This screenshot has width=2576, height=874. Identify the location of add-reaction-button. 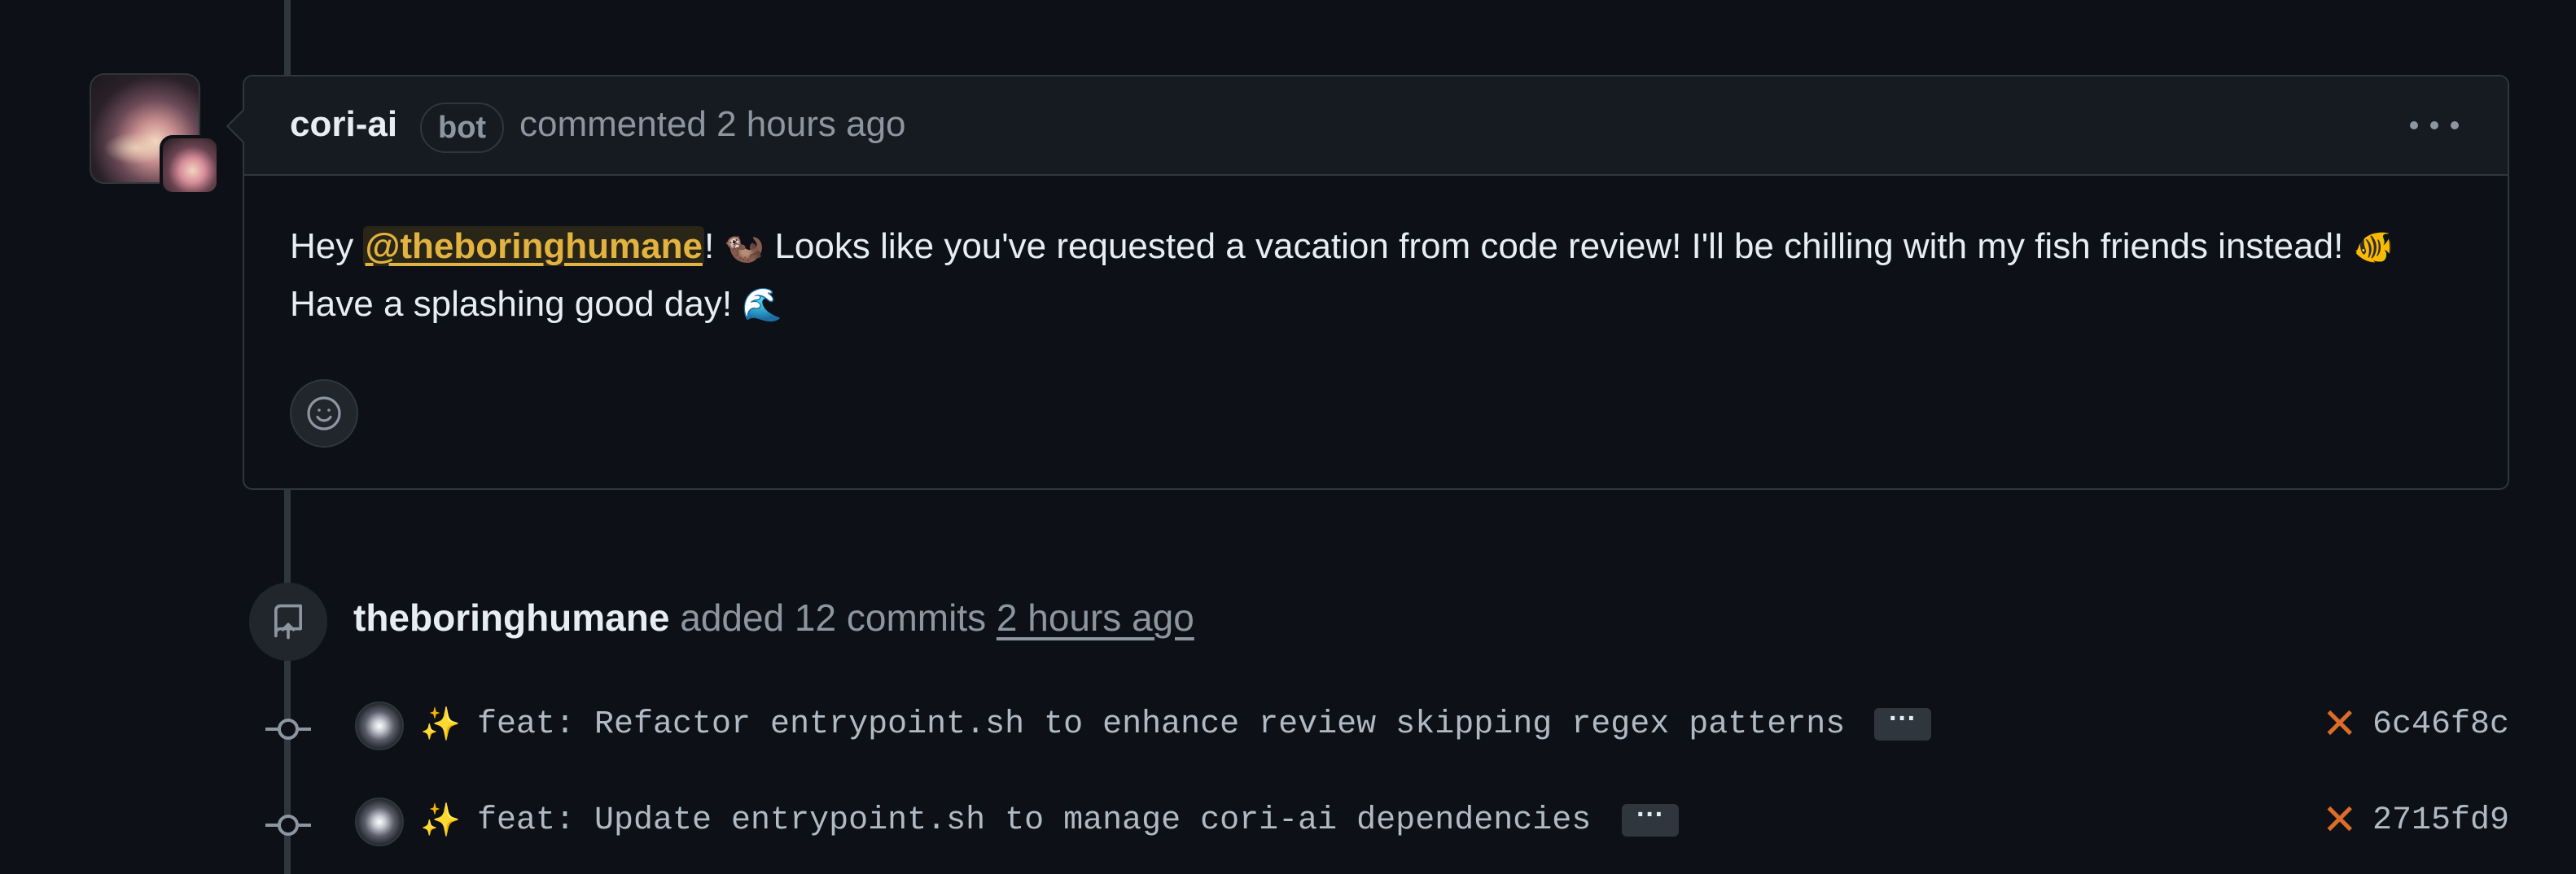
(324, 413).